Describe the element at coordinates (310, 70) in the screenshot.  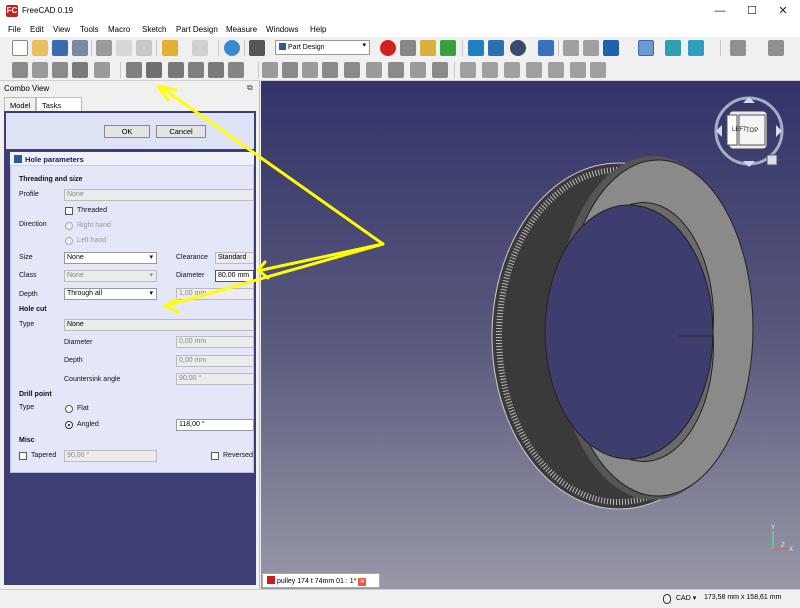
I see `groove-icon` at that location.